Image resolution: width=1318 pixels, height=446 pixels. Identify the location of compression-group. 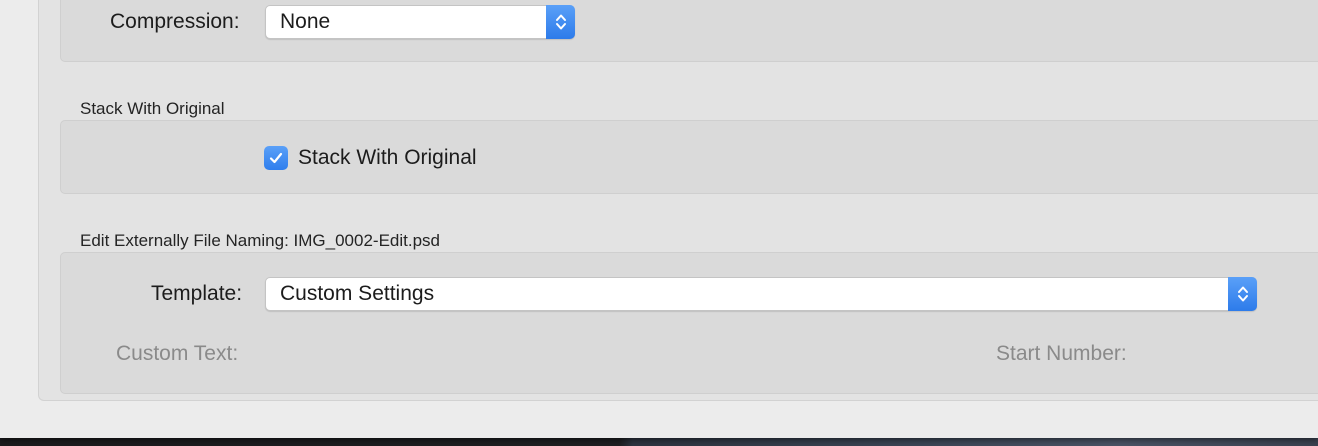
(689, 31).